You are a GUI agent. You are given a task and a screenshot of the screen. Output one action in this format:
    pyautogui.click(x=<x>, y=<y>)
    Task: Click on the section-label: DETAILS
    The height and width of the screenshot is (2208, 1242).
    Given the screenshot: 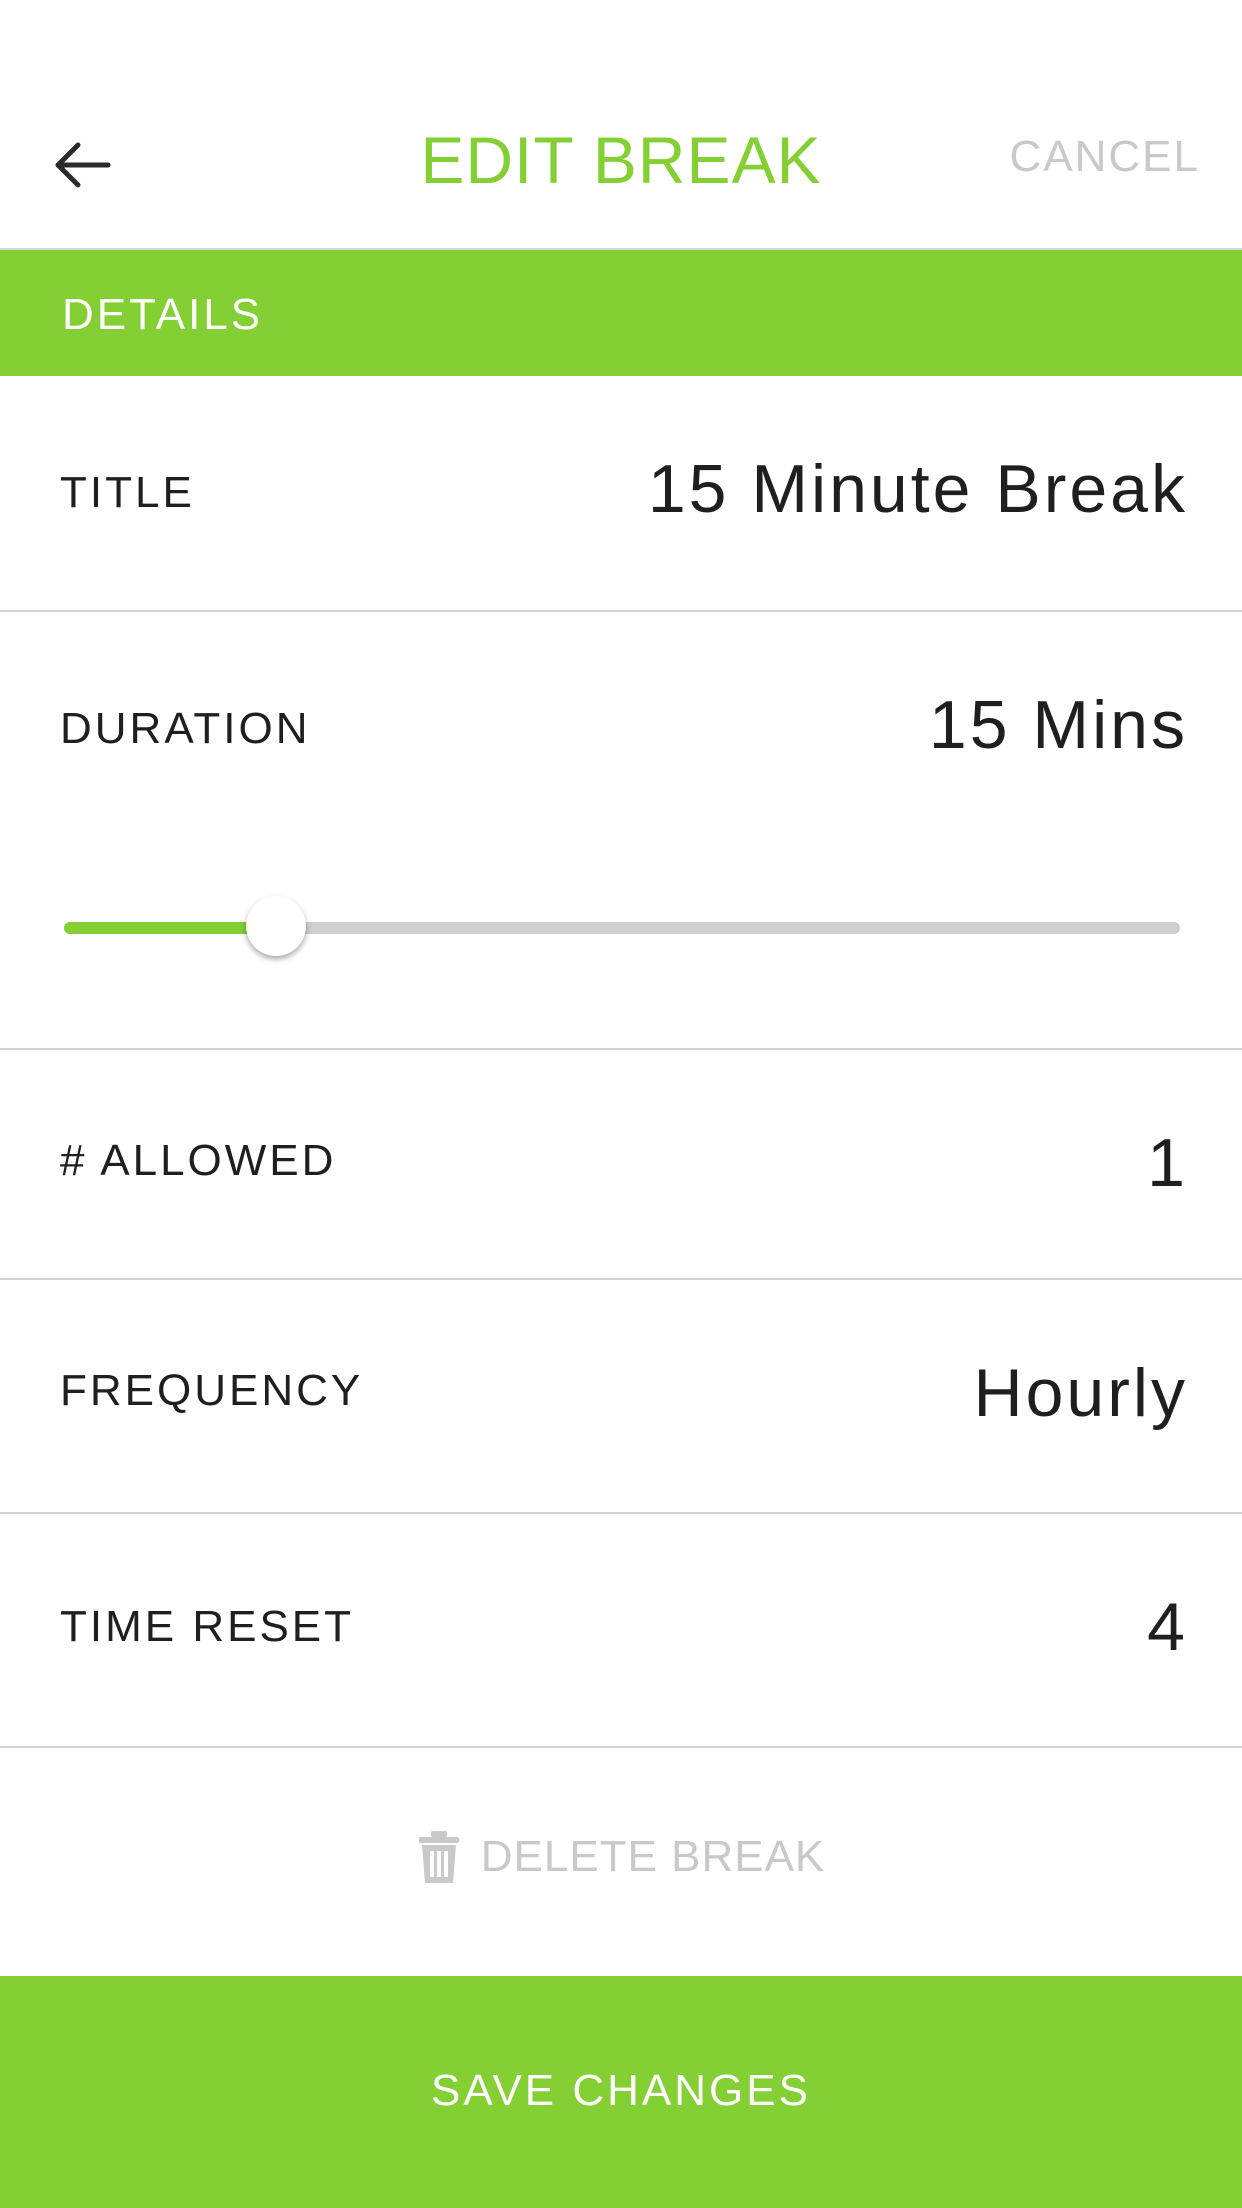 What is the action you would take?
    pyautogui.click(x=163, y=314)
    